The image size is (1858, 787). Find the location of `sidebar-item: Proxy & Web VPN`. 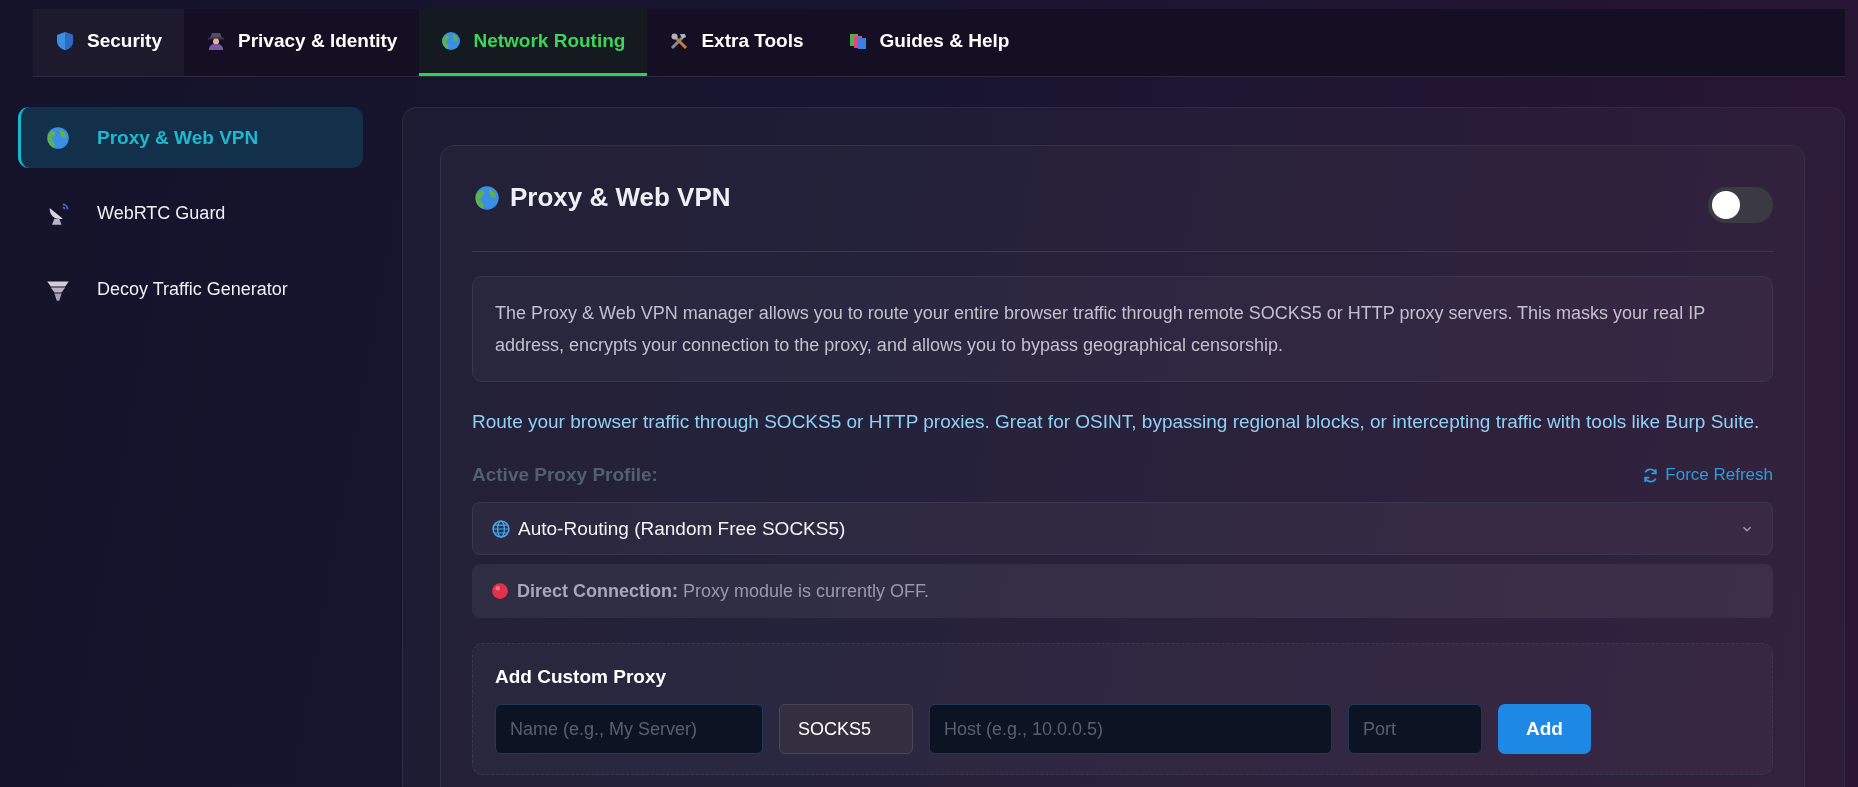

sidebar-item: Proxy & Web VPN is located at coordinates (190, 137).